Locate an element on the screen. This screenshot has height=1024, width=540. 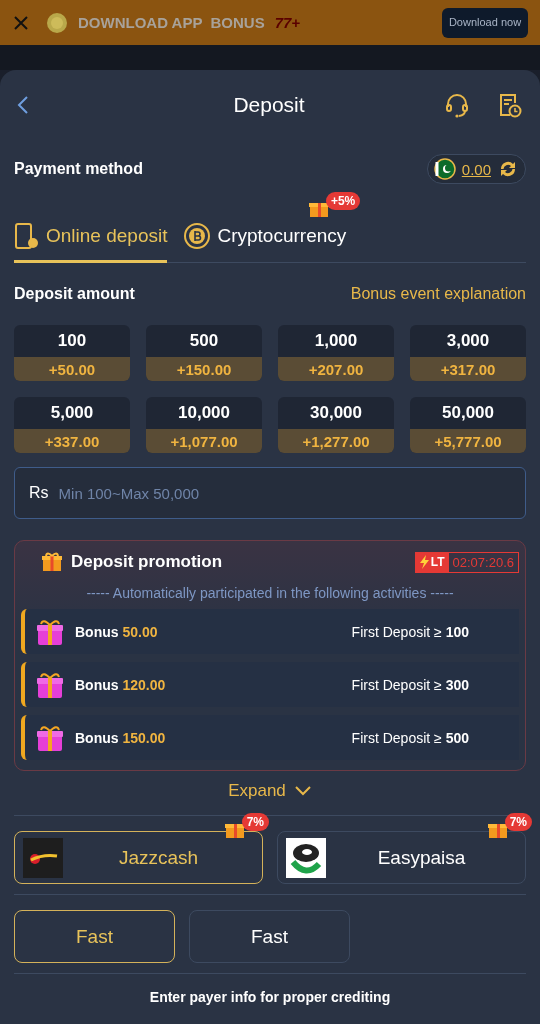
currency-label: Rs is located at coordinates (39, 493).